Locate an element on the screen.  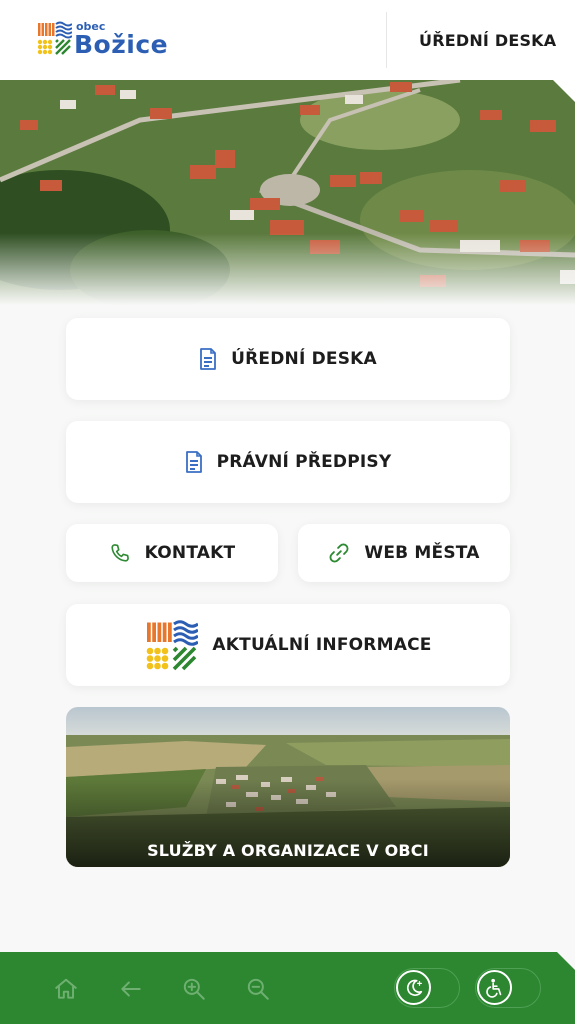
kontakt-button: KONTAKT is located at coordinates (172, 553).